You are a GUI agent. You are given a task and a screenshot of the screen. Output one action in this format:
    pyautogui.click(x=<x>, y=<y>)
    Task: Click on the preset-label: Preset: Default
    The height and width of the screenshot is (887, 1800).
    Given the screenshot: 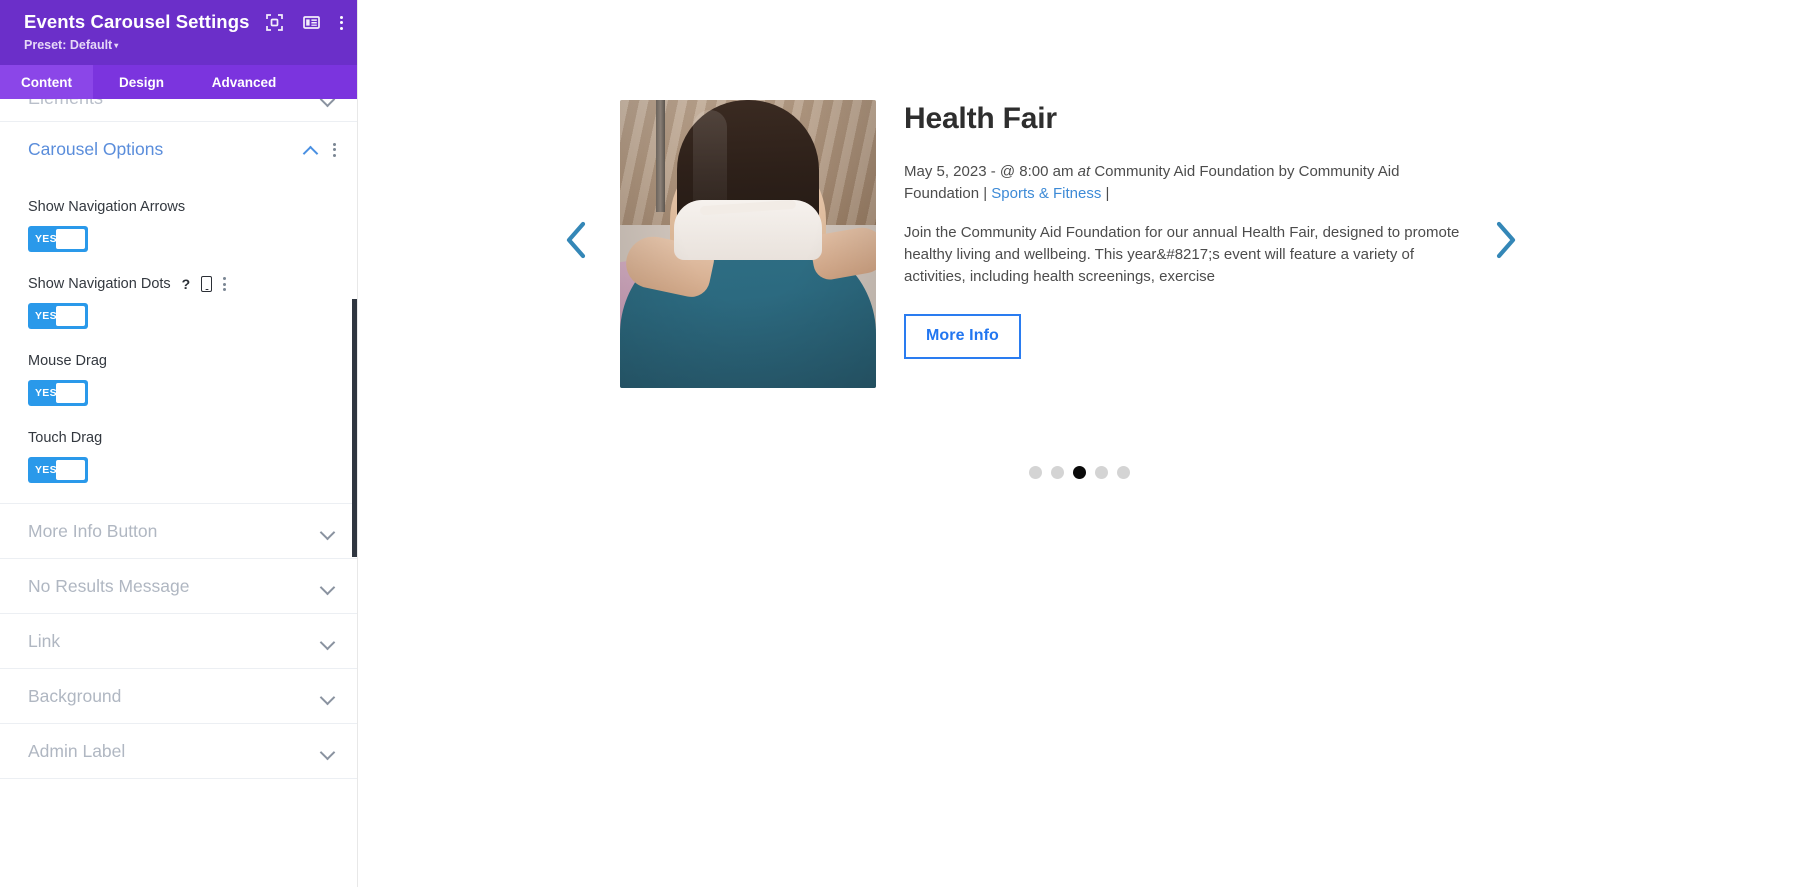 What is the action you would take?
    pyautogui.click(x=68, y=45)
    